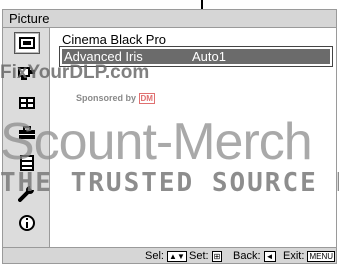  I want to click on picture-icon, so click(27, 43).